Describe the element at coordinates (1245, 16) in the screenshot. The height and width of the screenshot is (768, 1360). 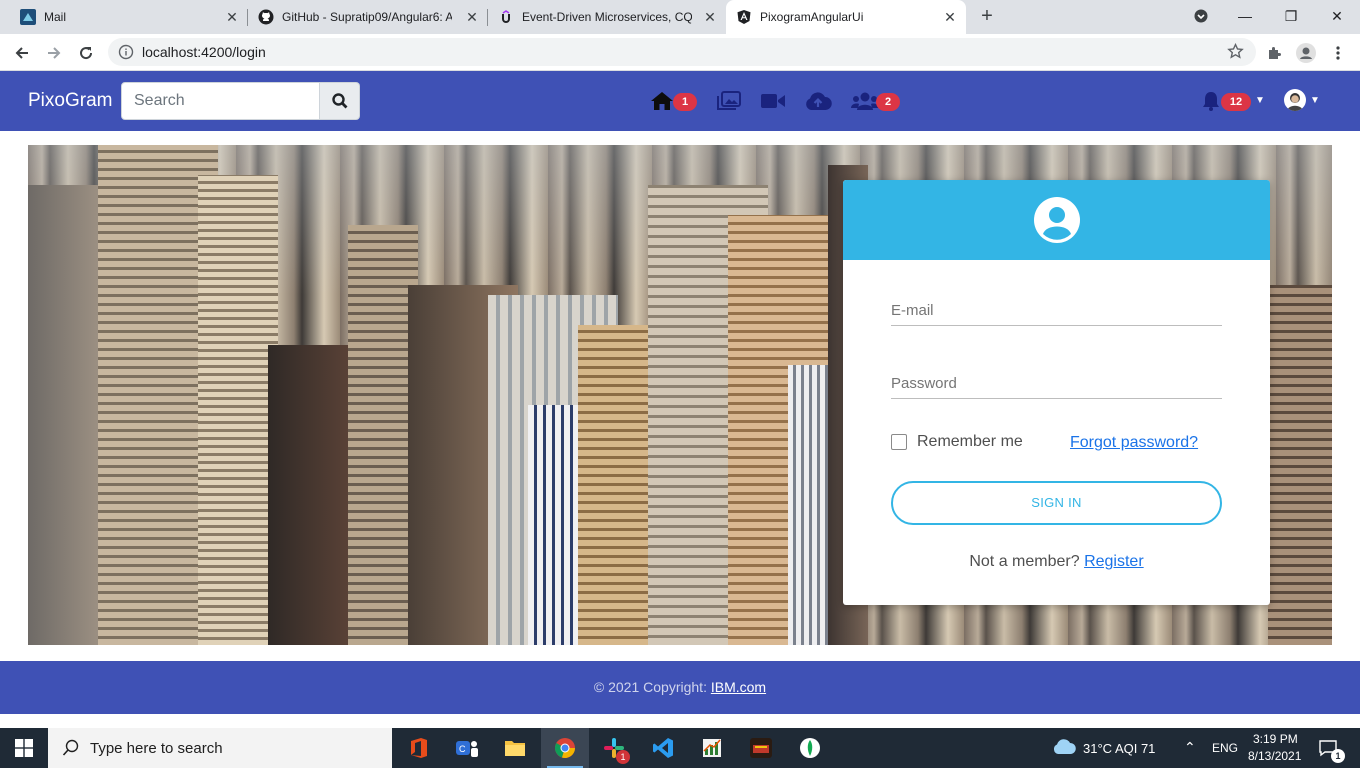
I see `minimize-button: —` at that location.